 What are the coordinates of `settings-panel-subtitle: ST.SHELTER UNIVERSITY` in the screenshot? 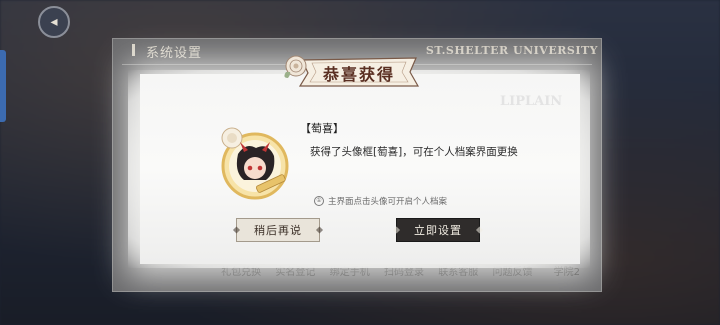 It's located at (511, 50).